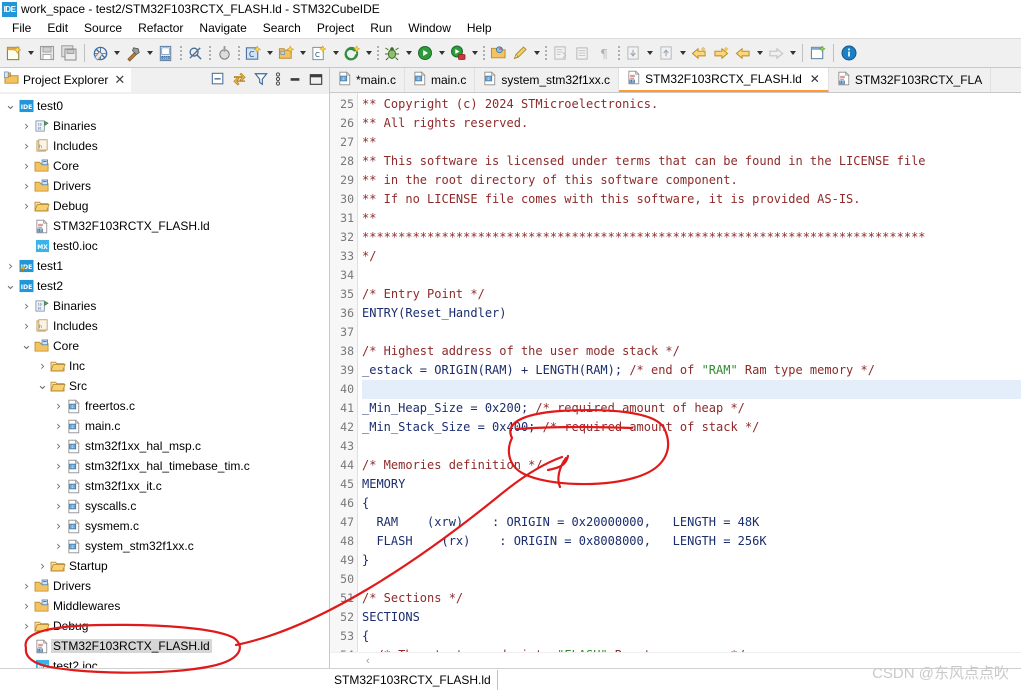 The width and height of the screenshot is (1021, 696). I want to click on code-line: /* Sections */, so click(691, 598).